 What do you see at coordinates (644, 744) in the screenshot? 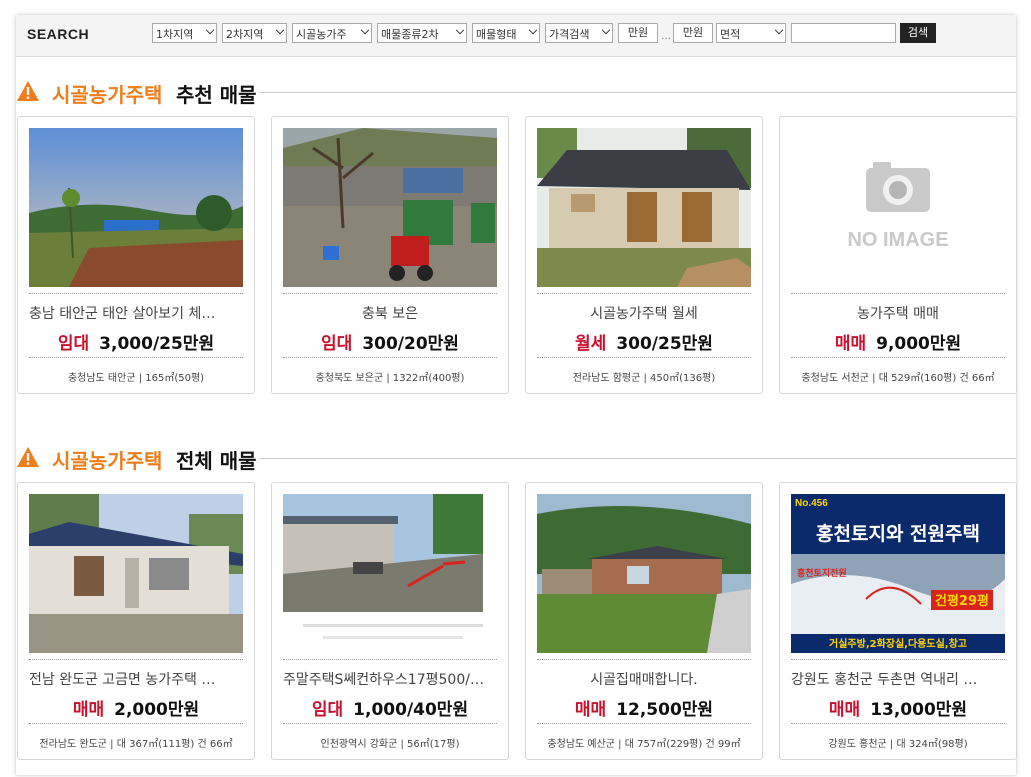
I see `listing-info: 충청남도 예산군 | 대 757㎡(229평) 건 99㎡` at bounding box center [644, 744].